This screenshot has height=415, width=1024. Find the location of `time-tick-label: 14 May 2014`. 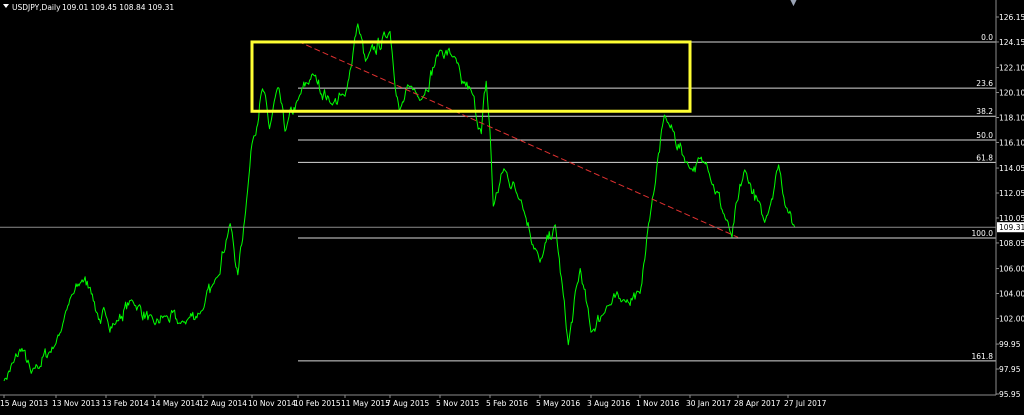

time-tick-label: 14 May 2014 is located at coordinates (175, 403).